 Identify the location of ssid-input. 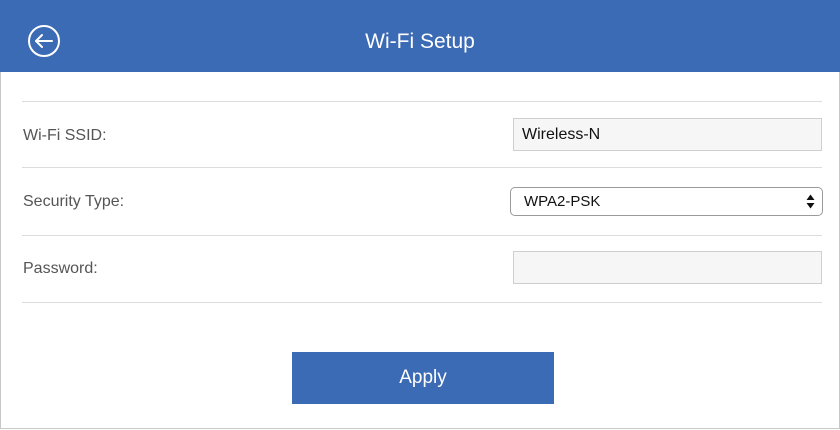
(667, 134).